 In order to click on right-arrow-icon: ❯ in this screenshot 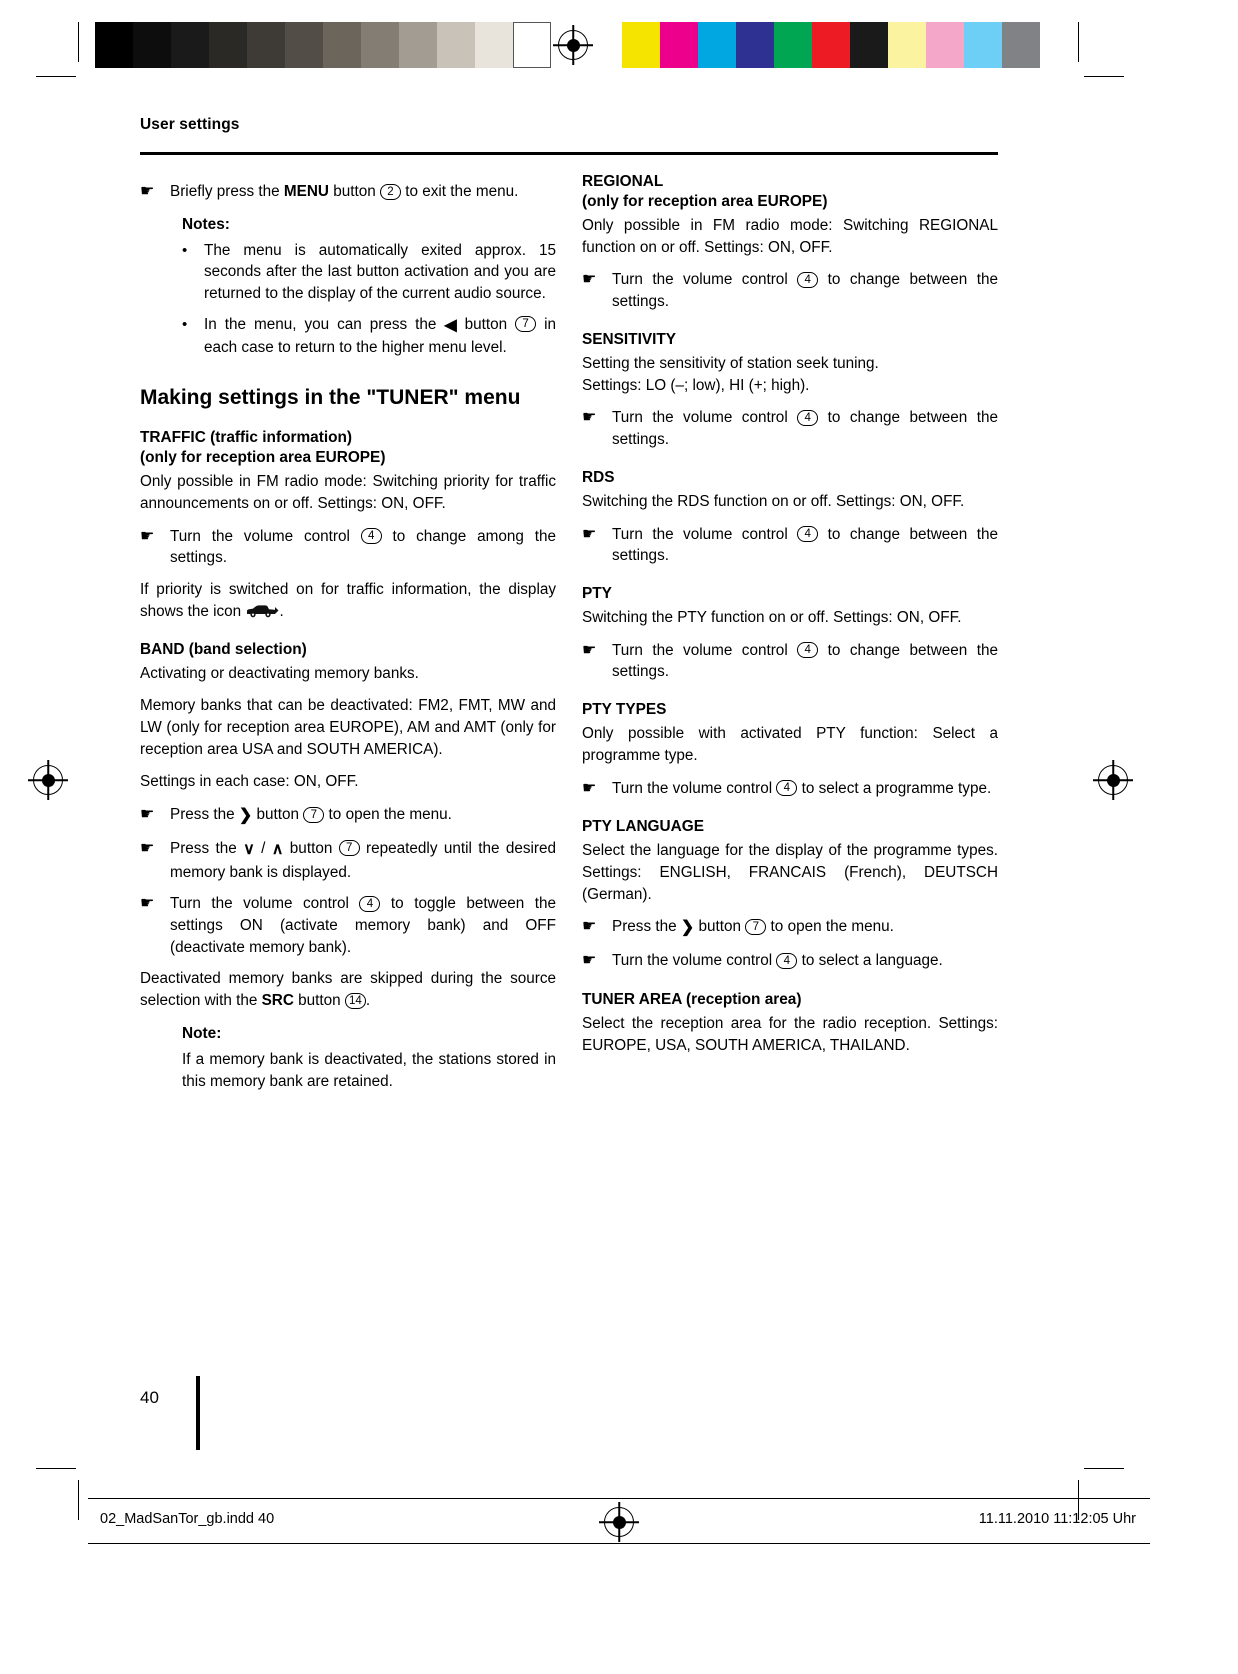, I will do `click(245, 816)`.